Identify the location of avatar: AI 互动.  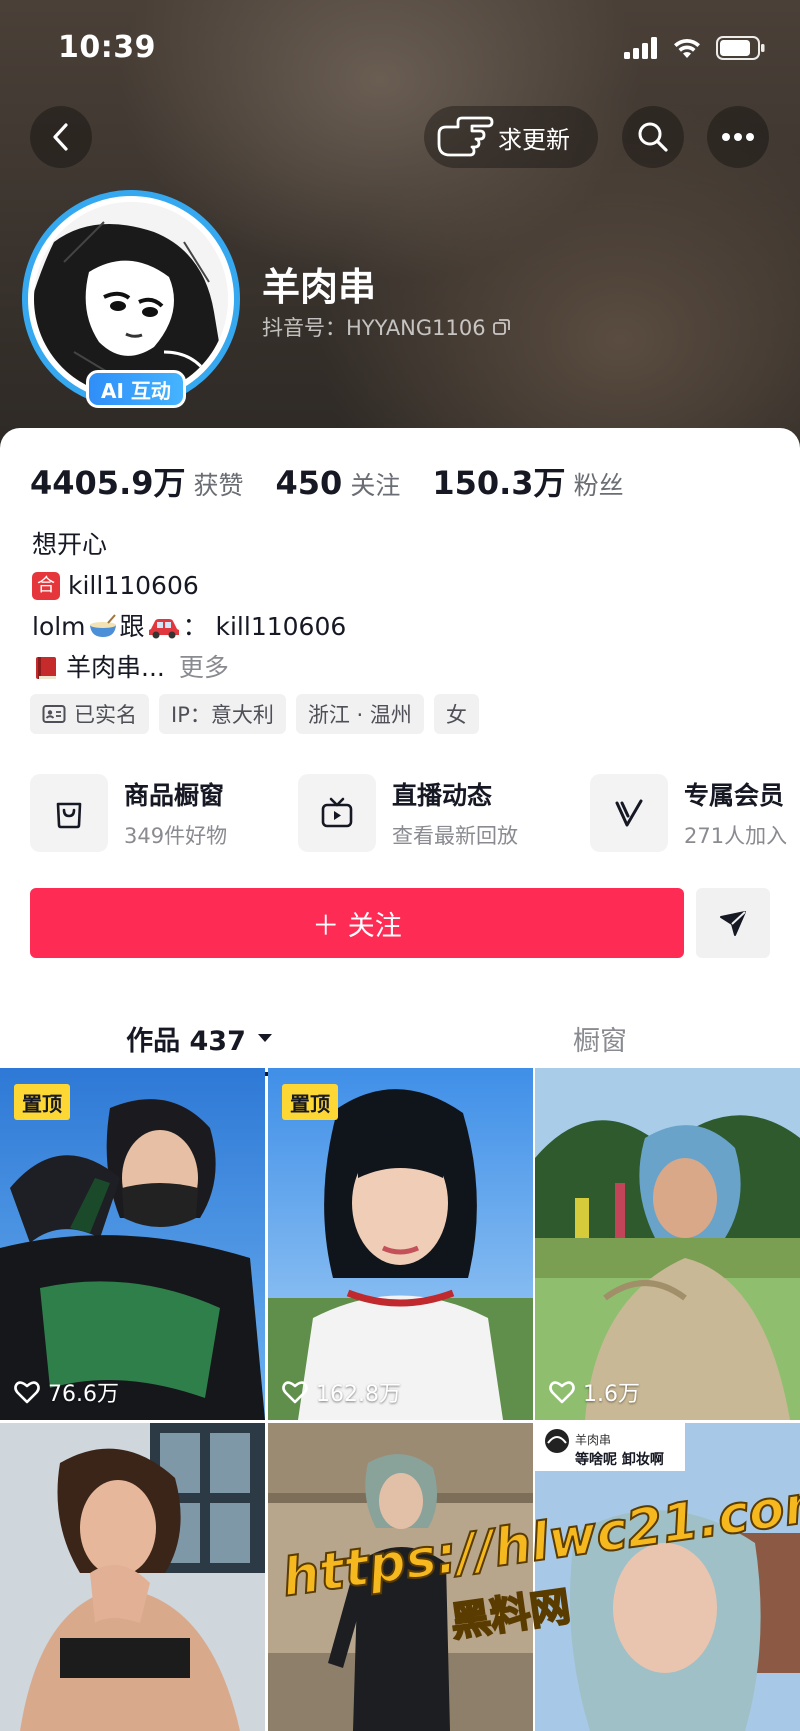
(131, 299).